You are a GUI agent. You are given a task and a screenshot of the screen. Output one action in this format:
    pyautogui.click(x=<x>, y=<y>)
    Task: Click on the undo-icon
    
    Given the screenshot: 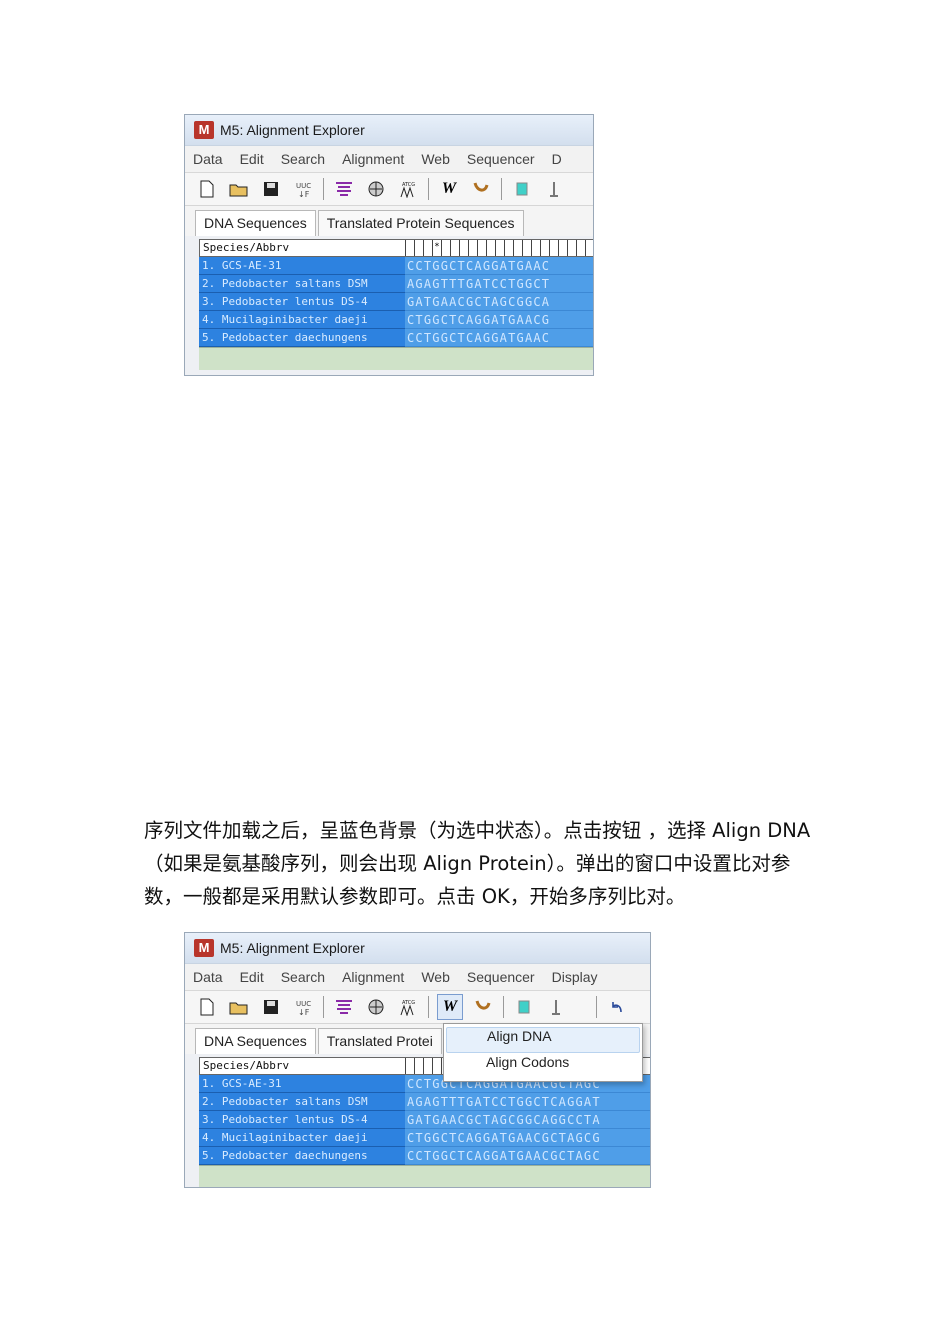 What is the action you would take?
    pyautogui.click(x=617, y=1007)
    